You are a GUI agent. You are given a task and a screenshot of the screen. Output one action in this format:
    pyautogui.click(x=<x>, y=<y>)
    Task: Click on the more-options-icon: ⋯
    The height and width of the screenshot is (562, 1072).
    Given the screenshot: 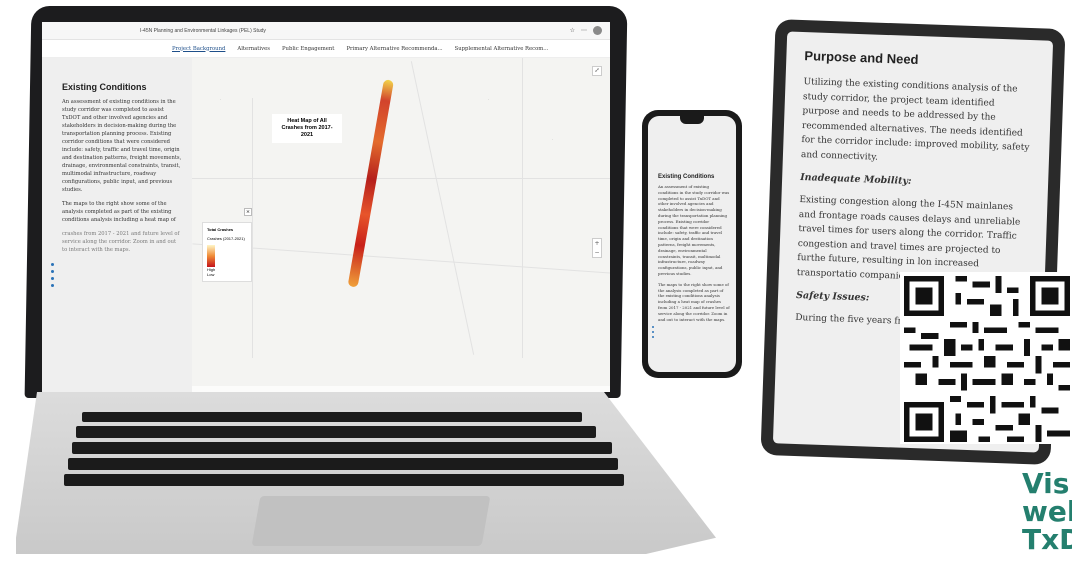 What is the action you would take?
    pyautogui.click(x=584, y=30)
    